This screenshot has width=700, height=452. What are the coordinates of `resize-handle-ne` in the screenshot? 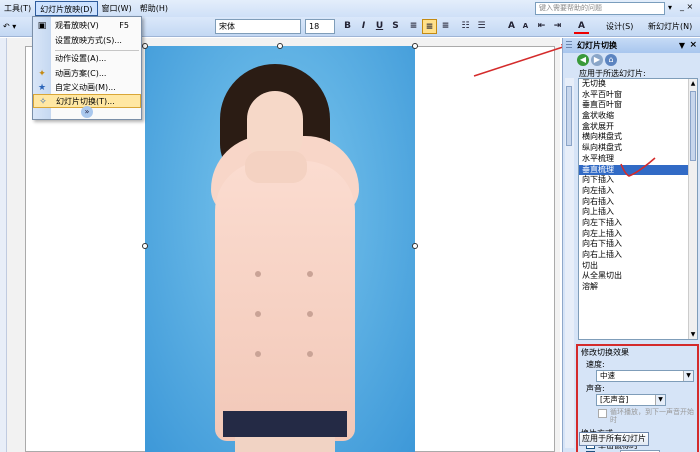 It's located at (415, 46).